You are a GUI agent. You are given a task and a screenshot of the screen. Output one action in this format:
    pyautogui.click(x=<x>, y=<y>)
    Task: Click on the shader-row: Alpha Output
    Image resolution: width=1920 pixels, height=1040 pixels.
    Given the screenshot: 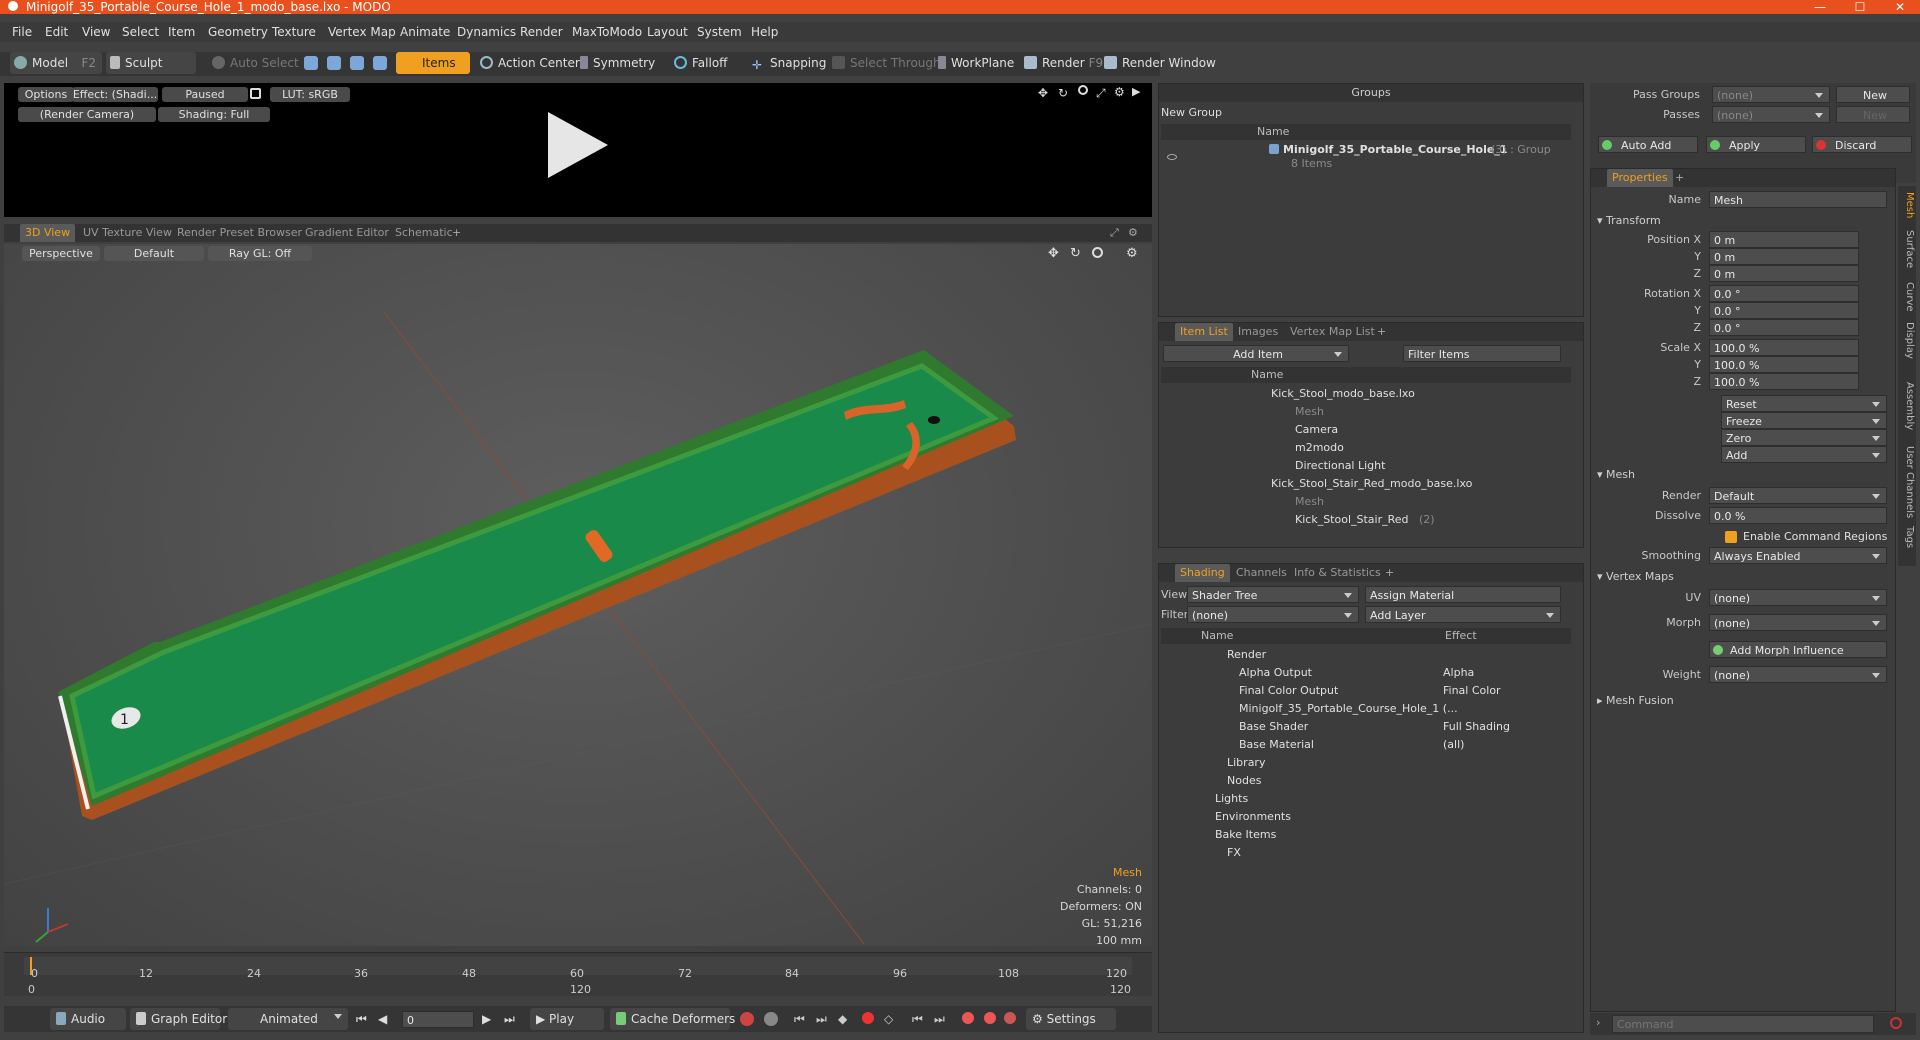 What is the action you would take?
    pyautogui.click(x=1275, y=672)
    